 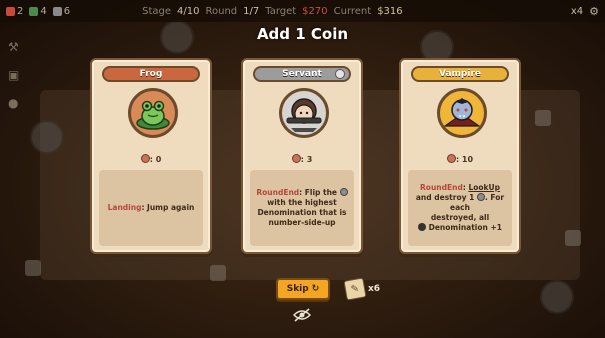 I want to click on lookup-link: LookUp, so click(x=484, y=187).